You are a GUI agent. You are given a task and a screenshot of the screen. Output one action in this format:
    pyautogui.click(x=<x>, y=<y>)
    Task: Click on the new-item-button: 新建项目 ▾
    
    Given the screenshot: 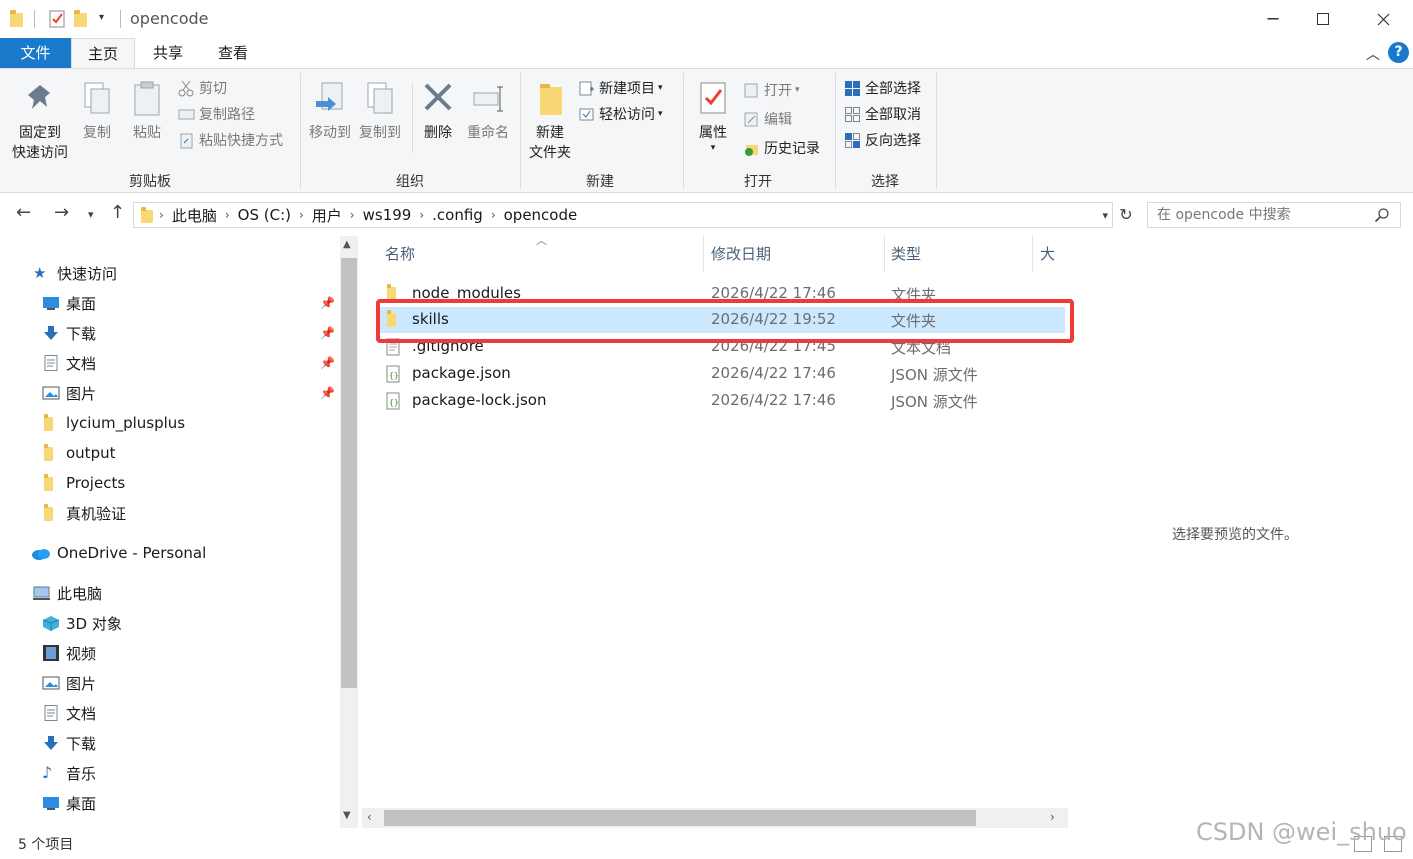 What is the action you would take?
    pyautogui.click(x=620, y=88)
    